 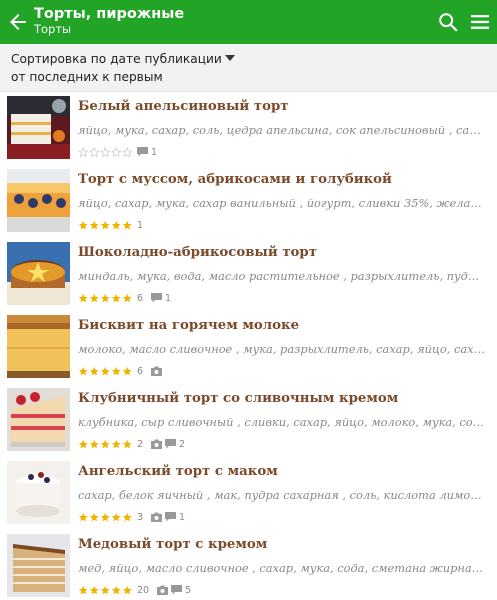 What do you see at coordinates (109, 14) in the screenshot?
I see `page-title: Торты, пирожные` at bounding box center [109, 14].